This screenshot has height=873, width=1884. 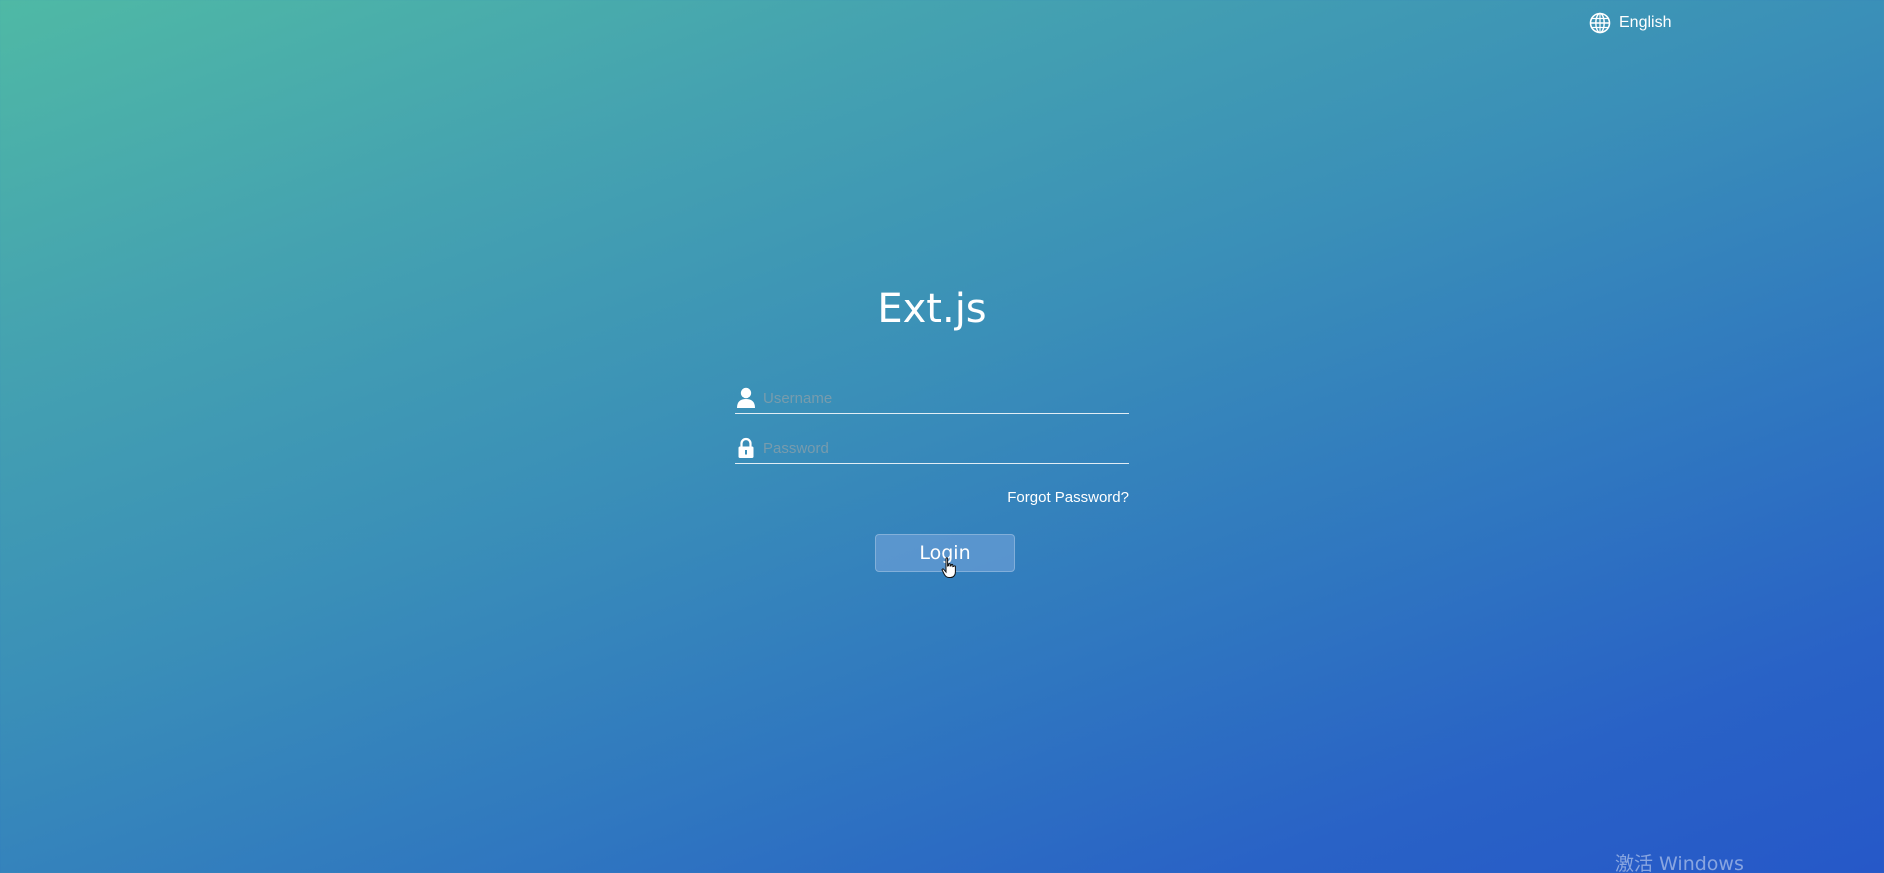 I want to click on globe-icon, so click(x=1600, y=23).